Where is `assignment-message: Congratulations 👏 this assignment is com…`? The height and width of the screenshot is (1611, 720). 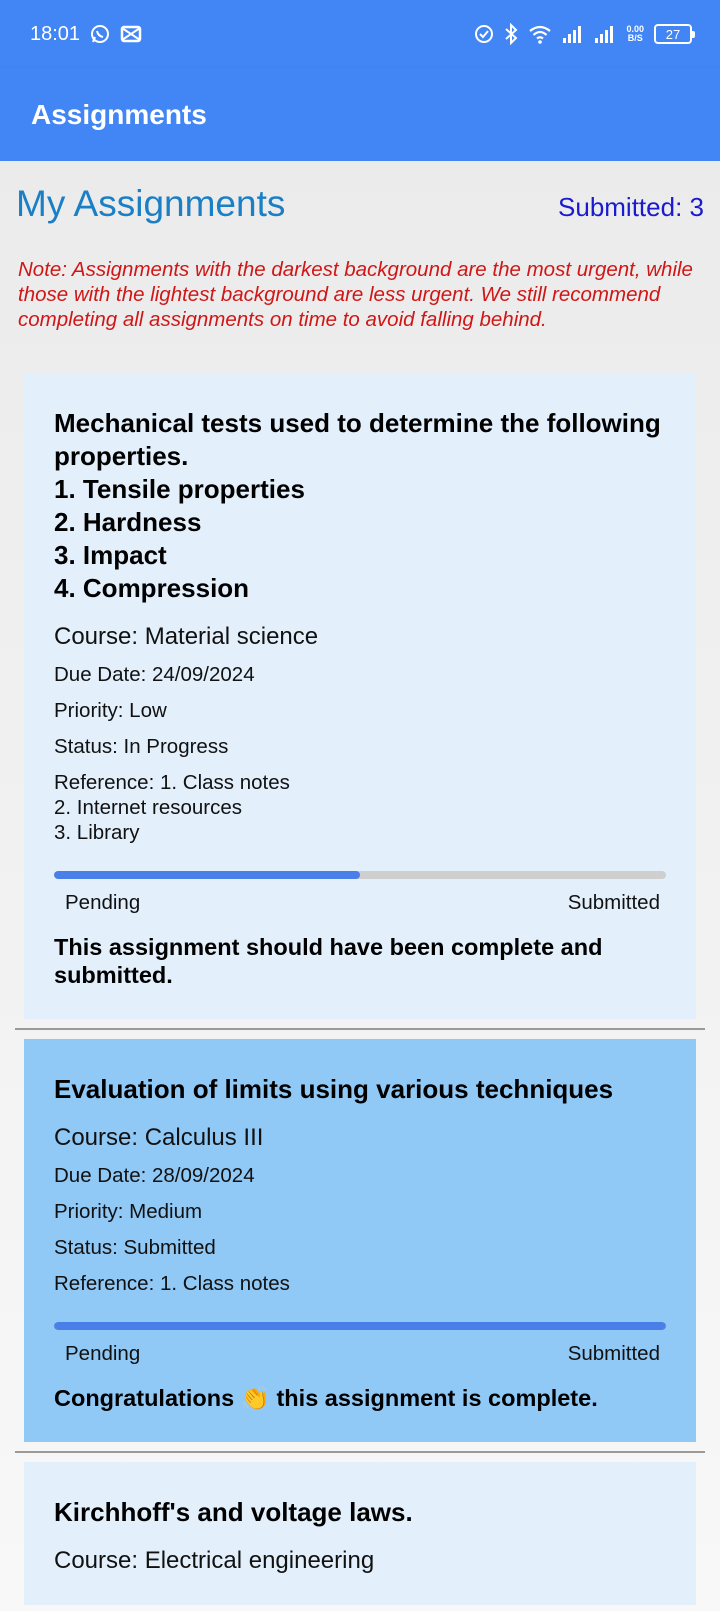
assignment-message: Congratulations 👏 this assignment is com… is located at coordinates (326, 1398).